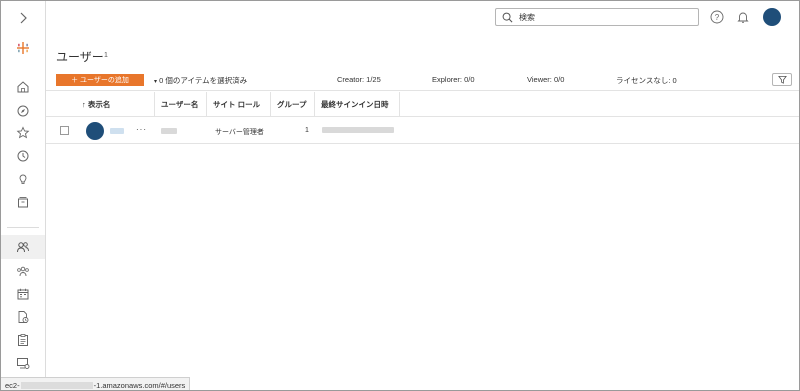  What do you see at coordinates (117, 131) in the screenshot?
I see `display-name-redacted` at bounding box center [117, 131].